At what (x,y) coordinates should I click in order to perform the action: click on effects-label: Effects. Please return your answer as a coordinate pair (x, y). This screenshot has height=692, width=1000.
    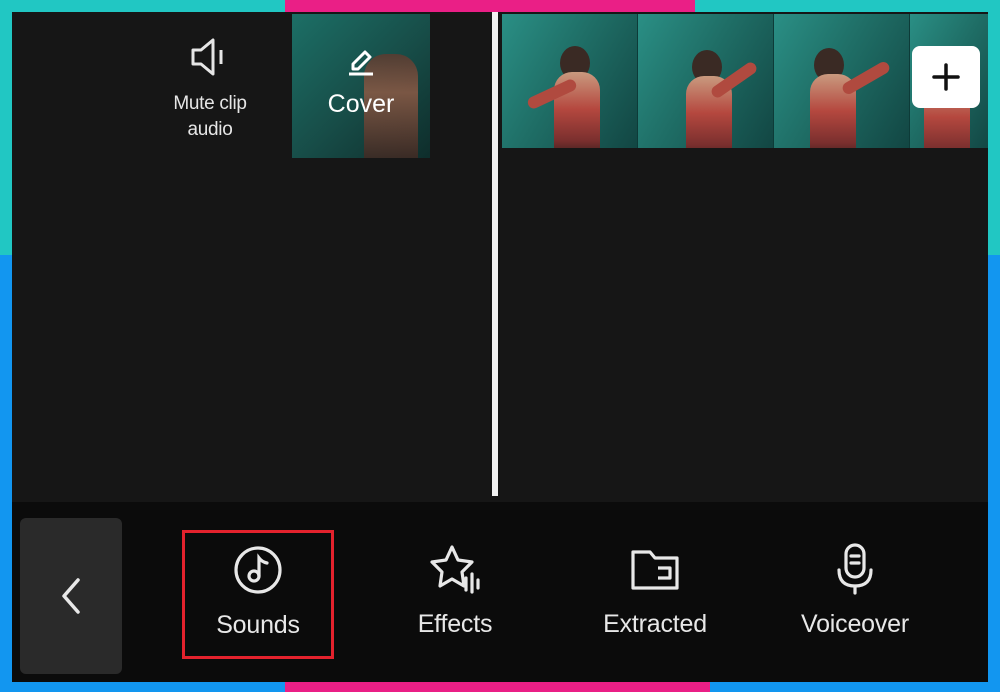
    Looking at the image, I should click on (455, 624).